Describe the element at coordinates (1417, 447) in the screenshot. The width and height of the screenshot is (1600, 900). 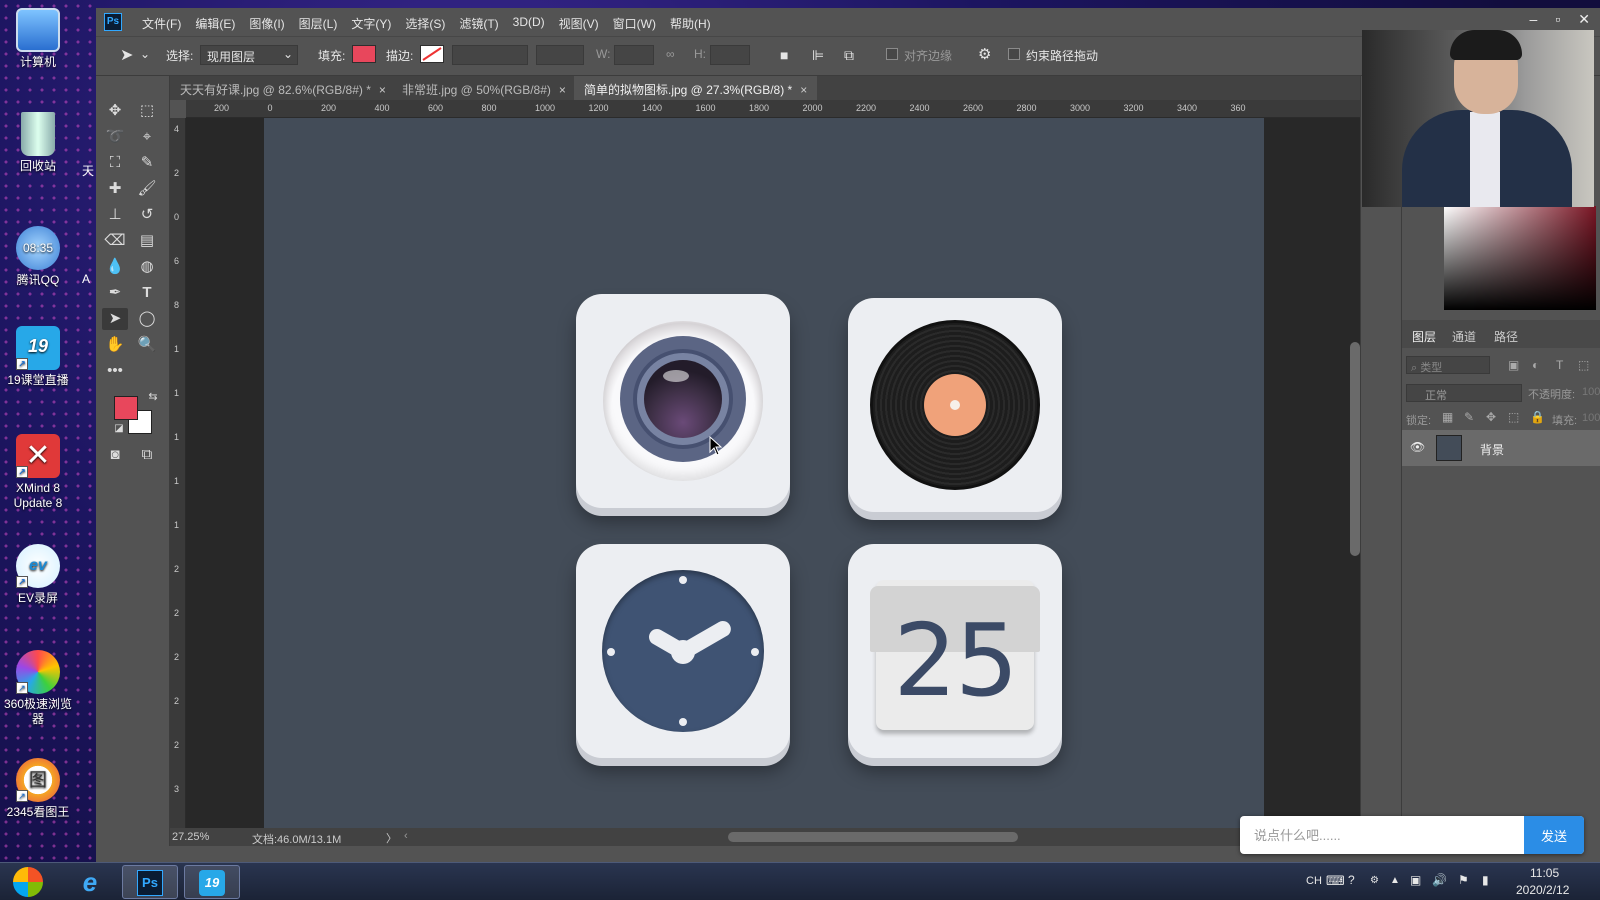
I see `eye-icon: 👁` at that location.